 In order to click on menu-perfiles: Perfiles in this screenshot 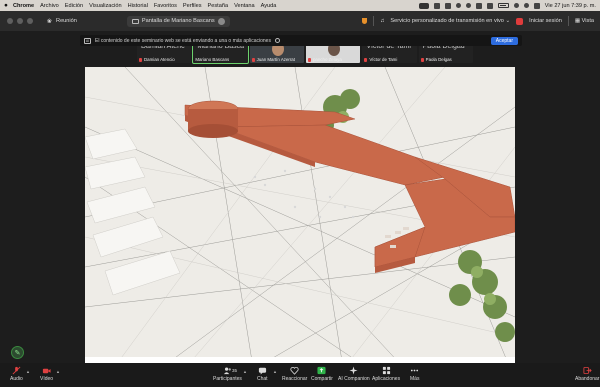, I will do `click(192, 6)`.